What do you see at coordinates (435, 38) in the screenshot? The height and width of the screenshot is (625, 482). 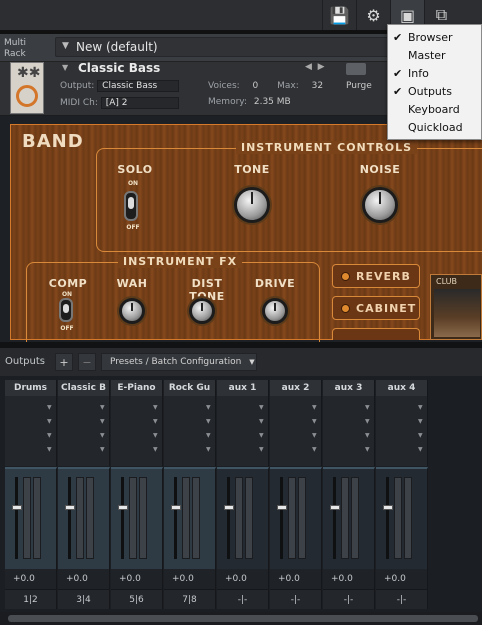 I see `view-menu-item-browser: ✔ Browser` at bounding box center [435, 38].